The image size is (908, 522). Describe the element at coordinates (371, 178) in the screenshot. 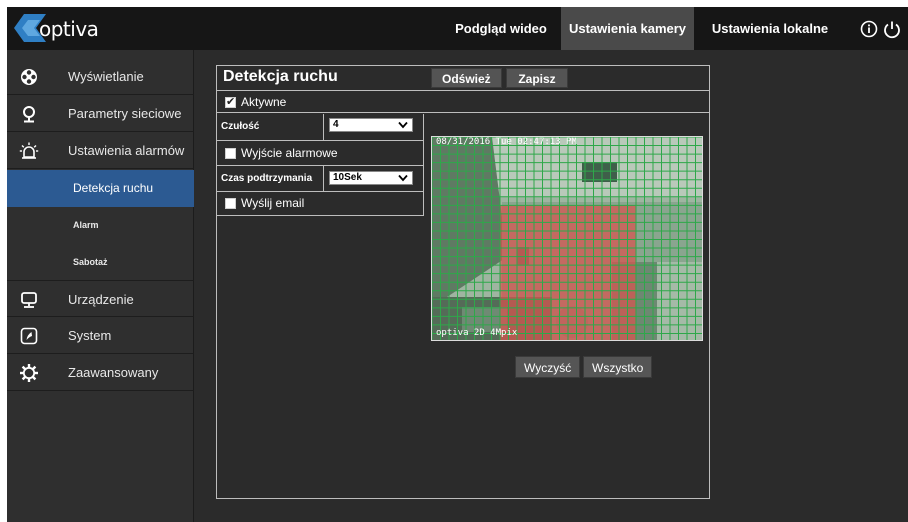

I see `hold-time-select: 10Sek` at that location.